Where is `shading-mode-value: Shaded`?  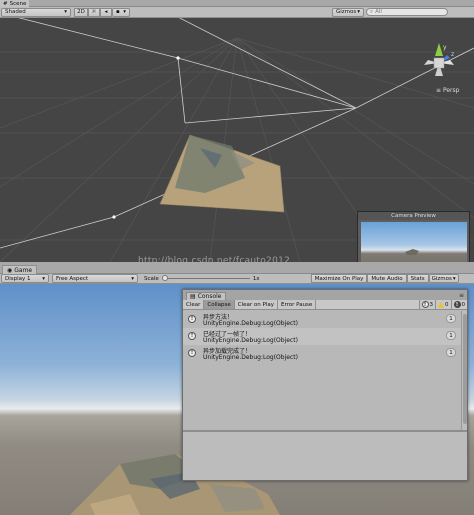
shading-mode-value: Shaded is located at coordinates (15, 12).